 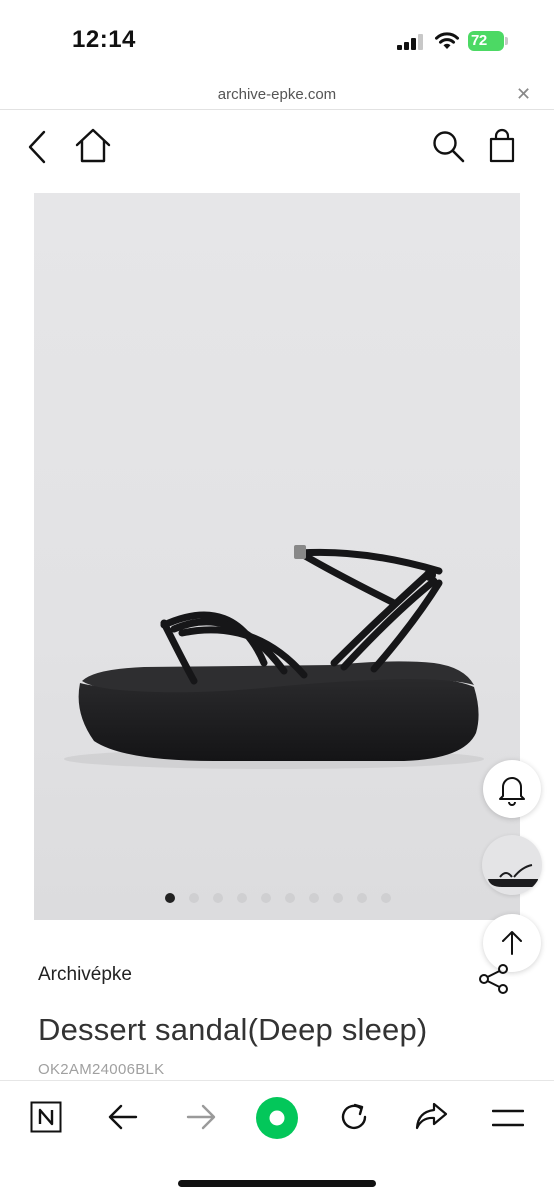 I want to click on image-pagination, so click(x=278, y=898).